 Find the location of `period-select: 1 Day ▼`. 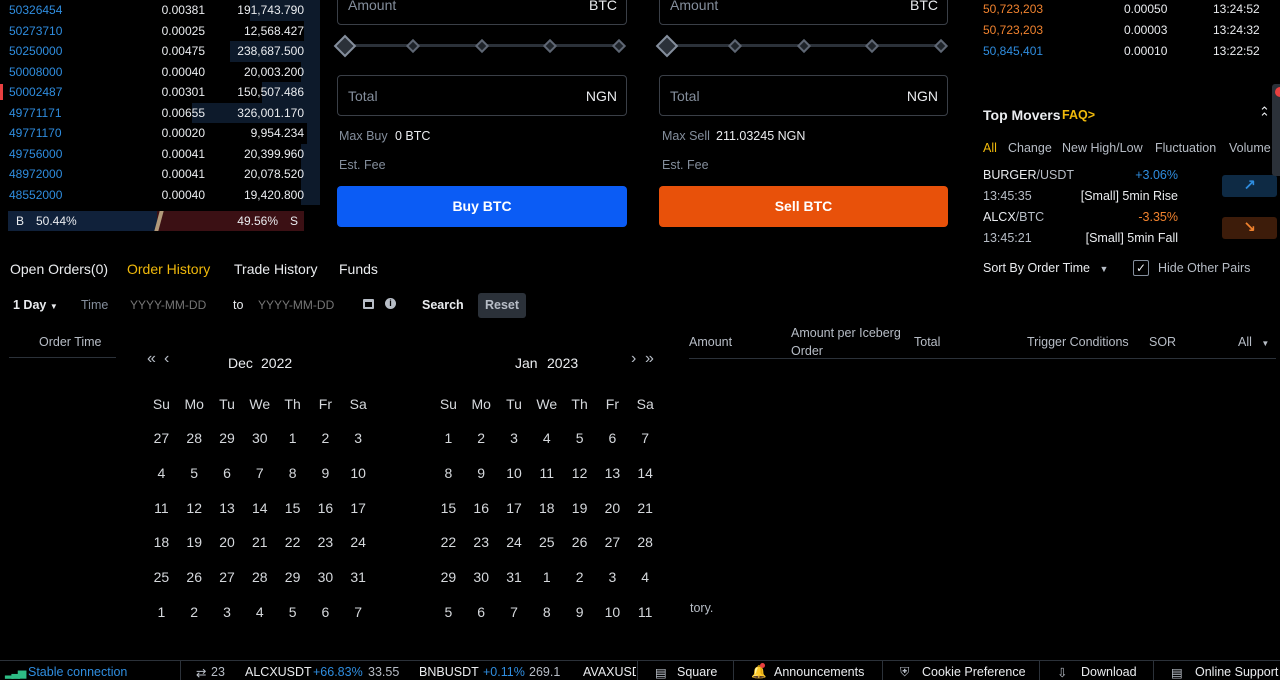

period-select: 1 Day ▼ is located at coordinates (35, 305).